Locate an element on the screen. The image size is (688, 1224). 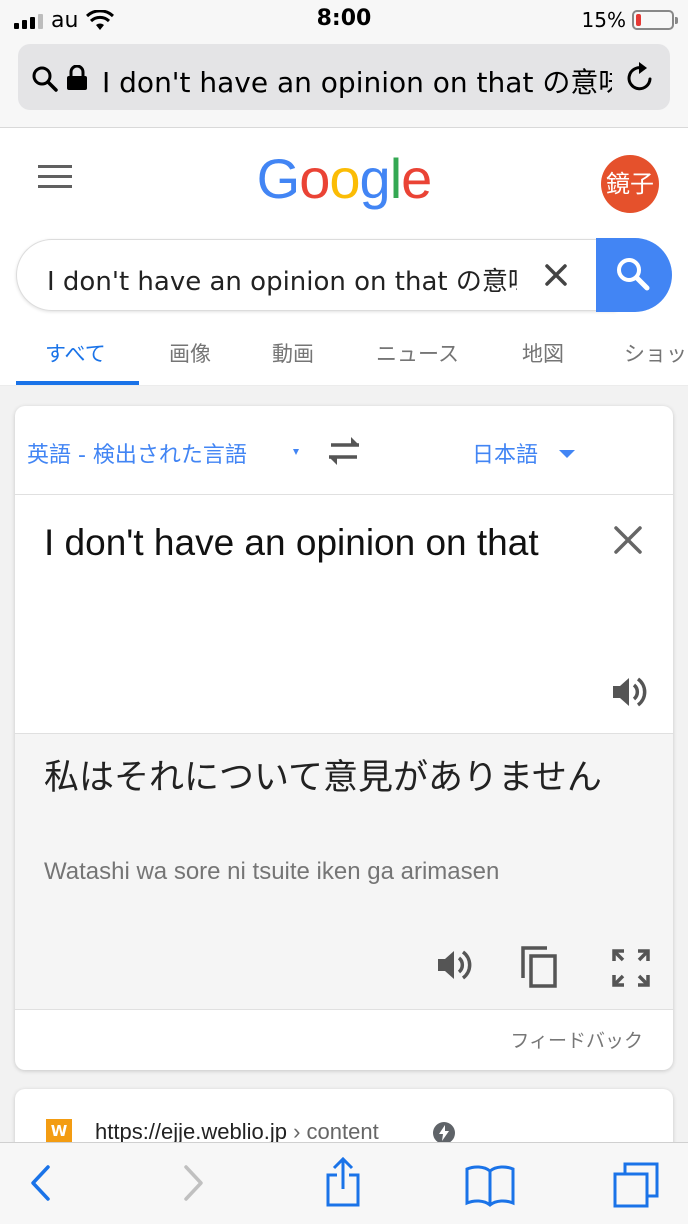
site-favicon-icon: W is located at coordinates (59, 1131).